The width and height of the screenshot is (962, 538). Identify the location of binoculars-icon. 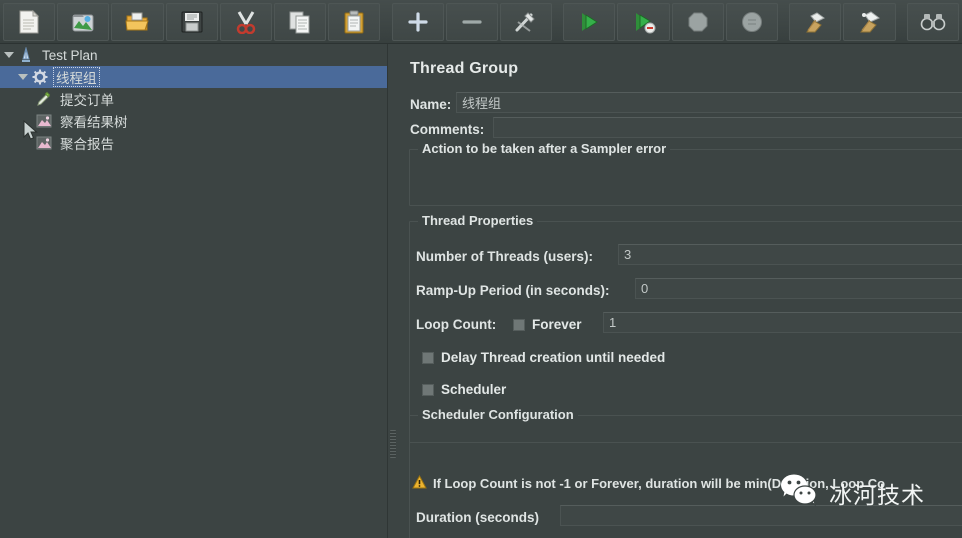
(933, 22).